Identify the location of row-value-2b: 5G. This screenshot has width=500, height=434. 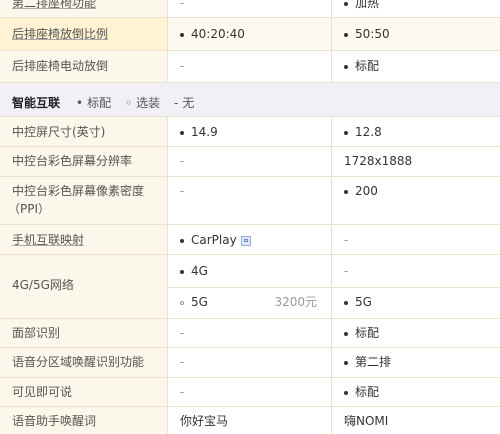
(358, 302).